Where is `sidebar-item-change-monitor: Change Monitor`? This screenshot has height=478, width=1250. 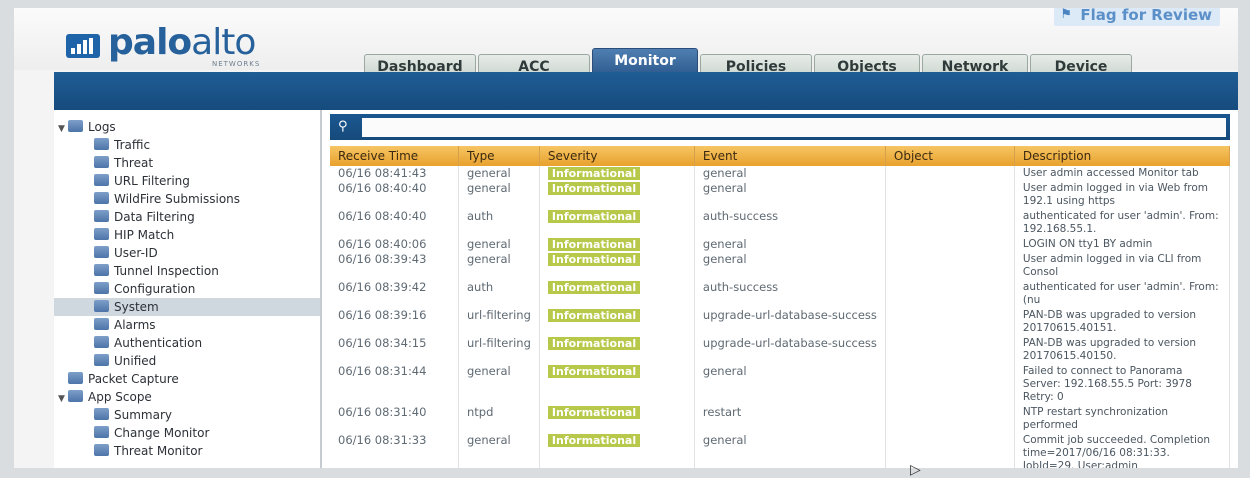 sidebar-item-change-monitor: Change Monitor is located at coordinates (151, 433).